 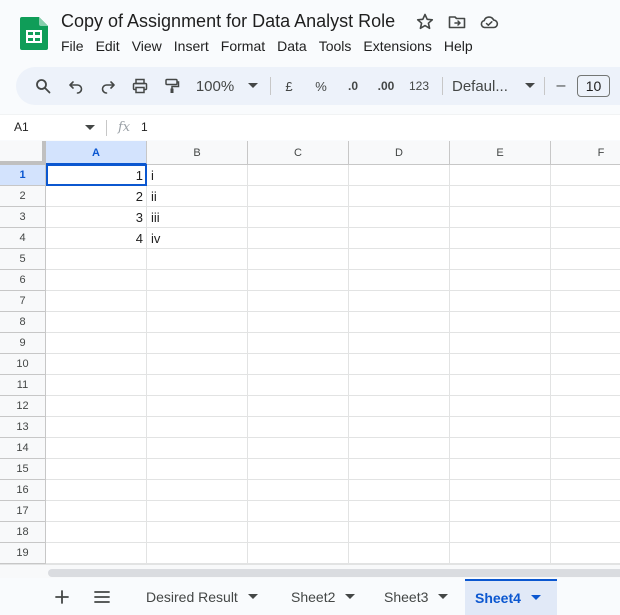 I want to click on row-header-2: 2, so click(x=23, y=196).